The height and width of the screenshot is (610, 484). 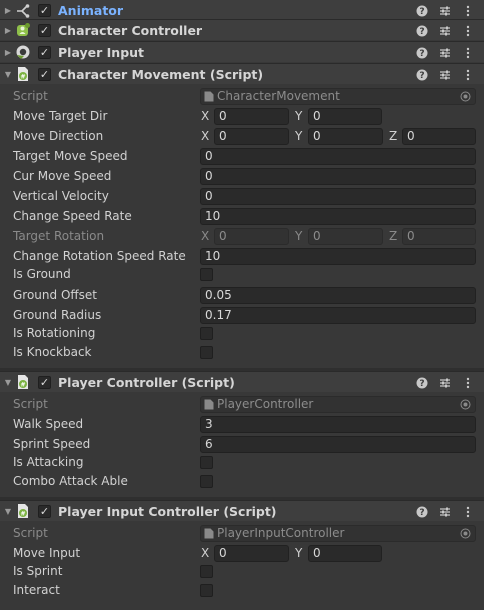 What do you see at coordinates (48, 462) in the screenshot?
I see `field-label: Is Attacking` at bounding box center [48, 462].